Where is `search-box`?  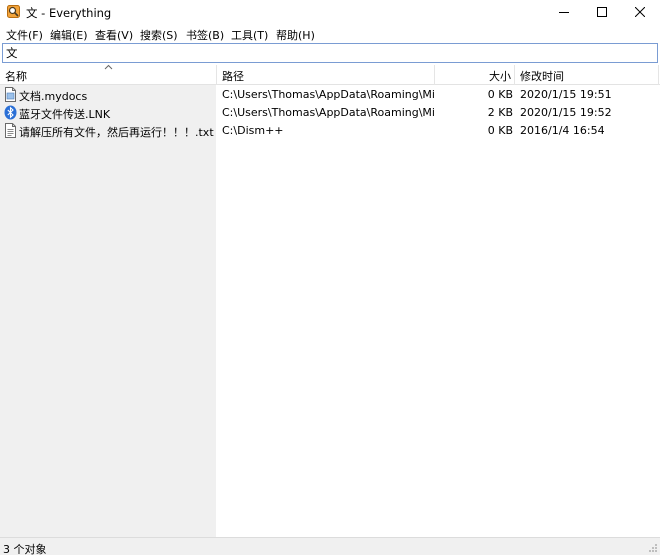 search-box is located at coordinates (330, 53).